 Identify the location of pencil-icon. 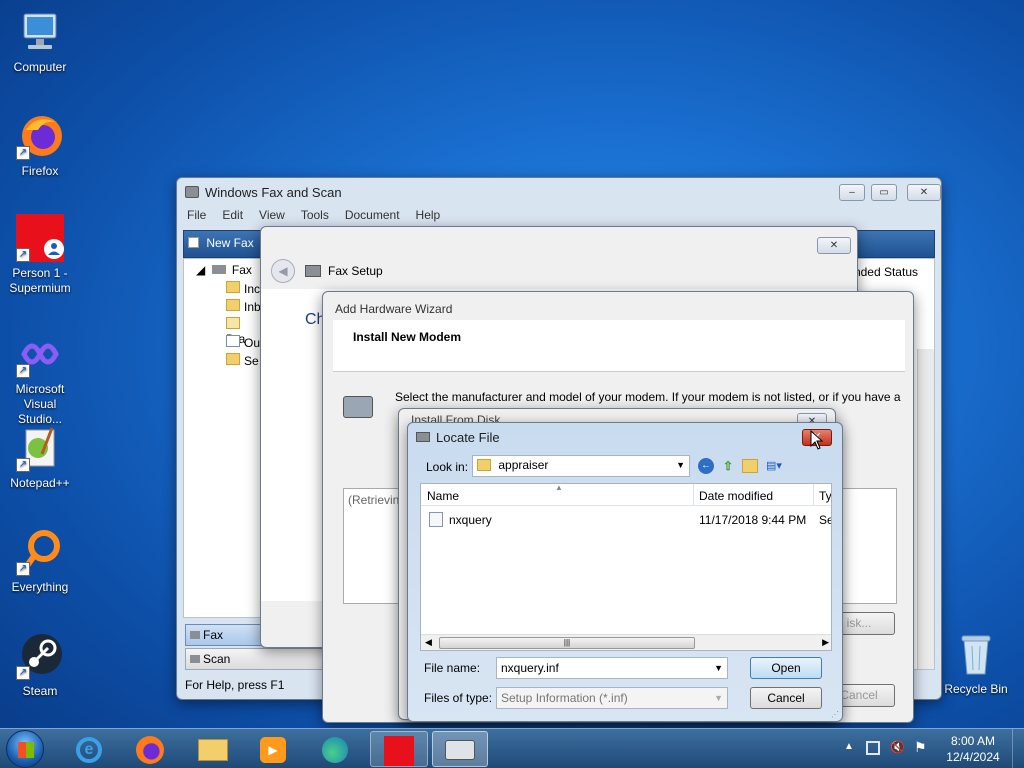
(233, 323).